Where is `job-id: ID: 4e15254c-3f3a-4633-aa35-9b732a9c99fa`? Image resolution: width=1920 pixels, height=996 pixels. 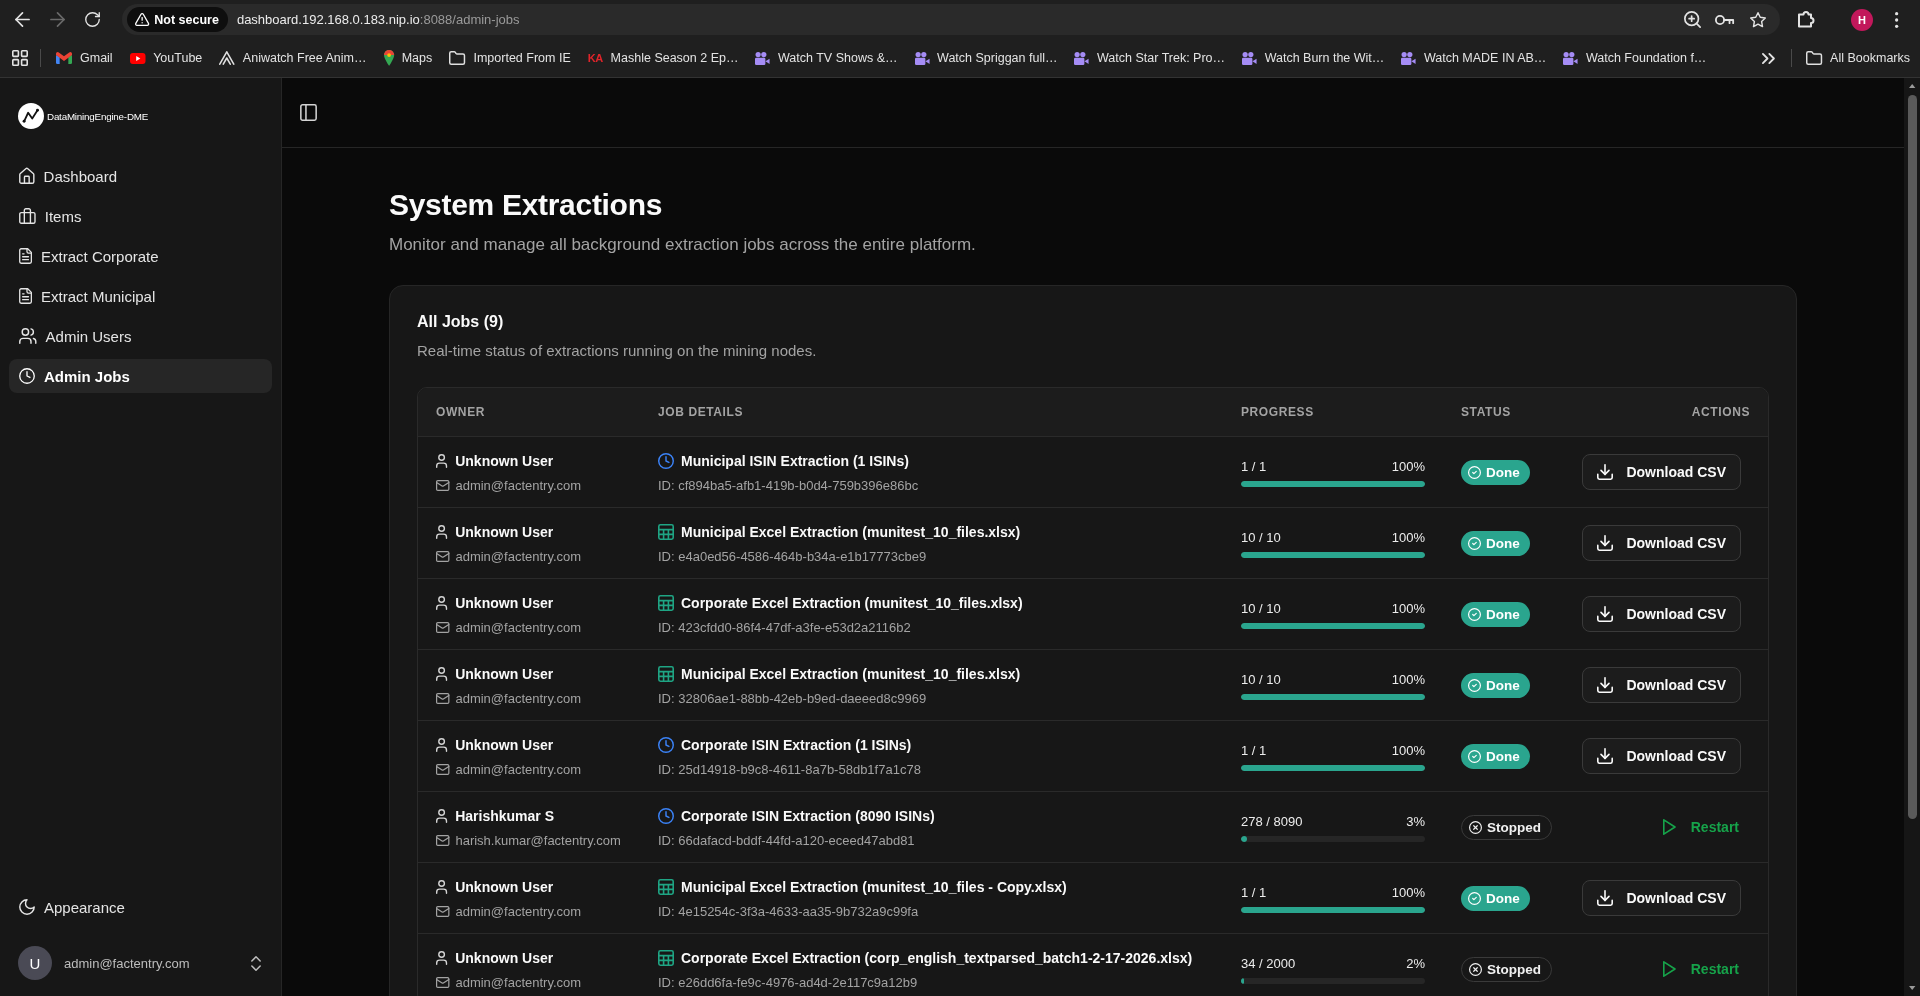 job-id: ID: 4e15254c-3f3a-4633-aa35-9b732a9c99fa is located at coordinates (788, 911).